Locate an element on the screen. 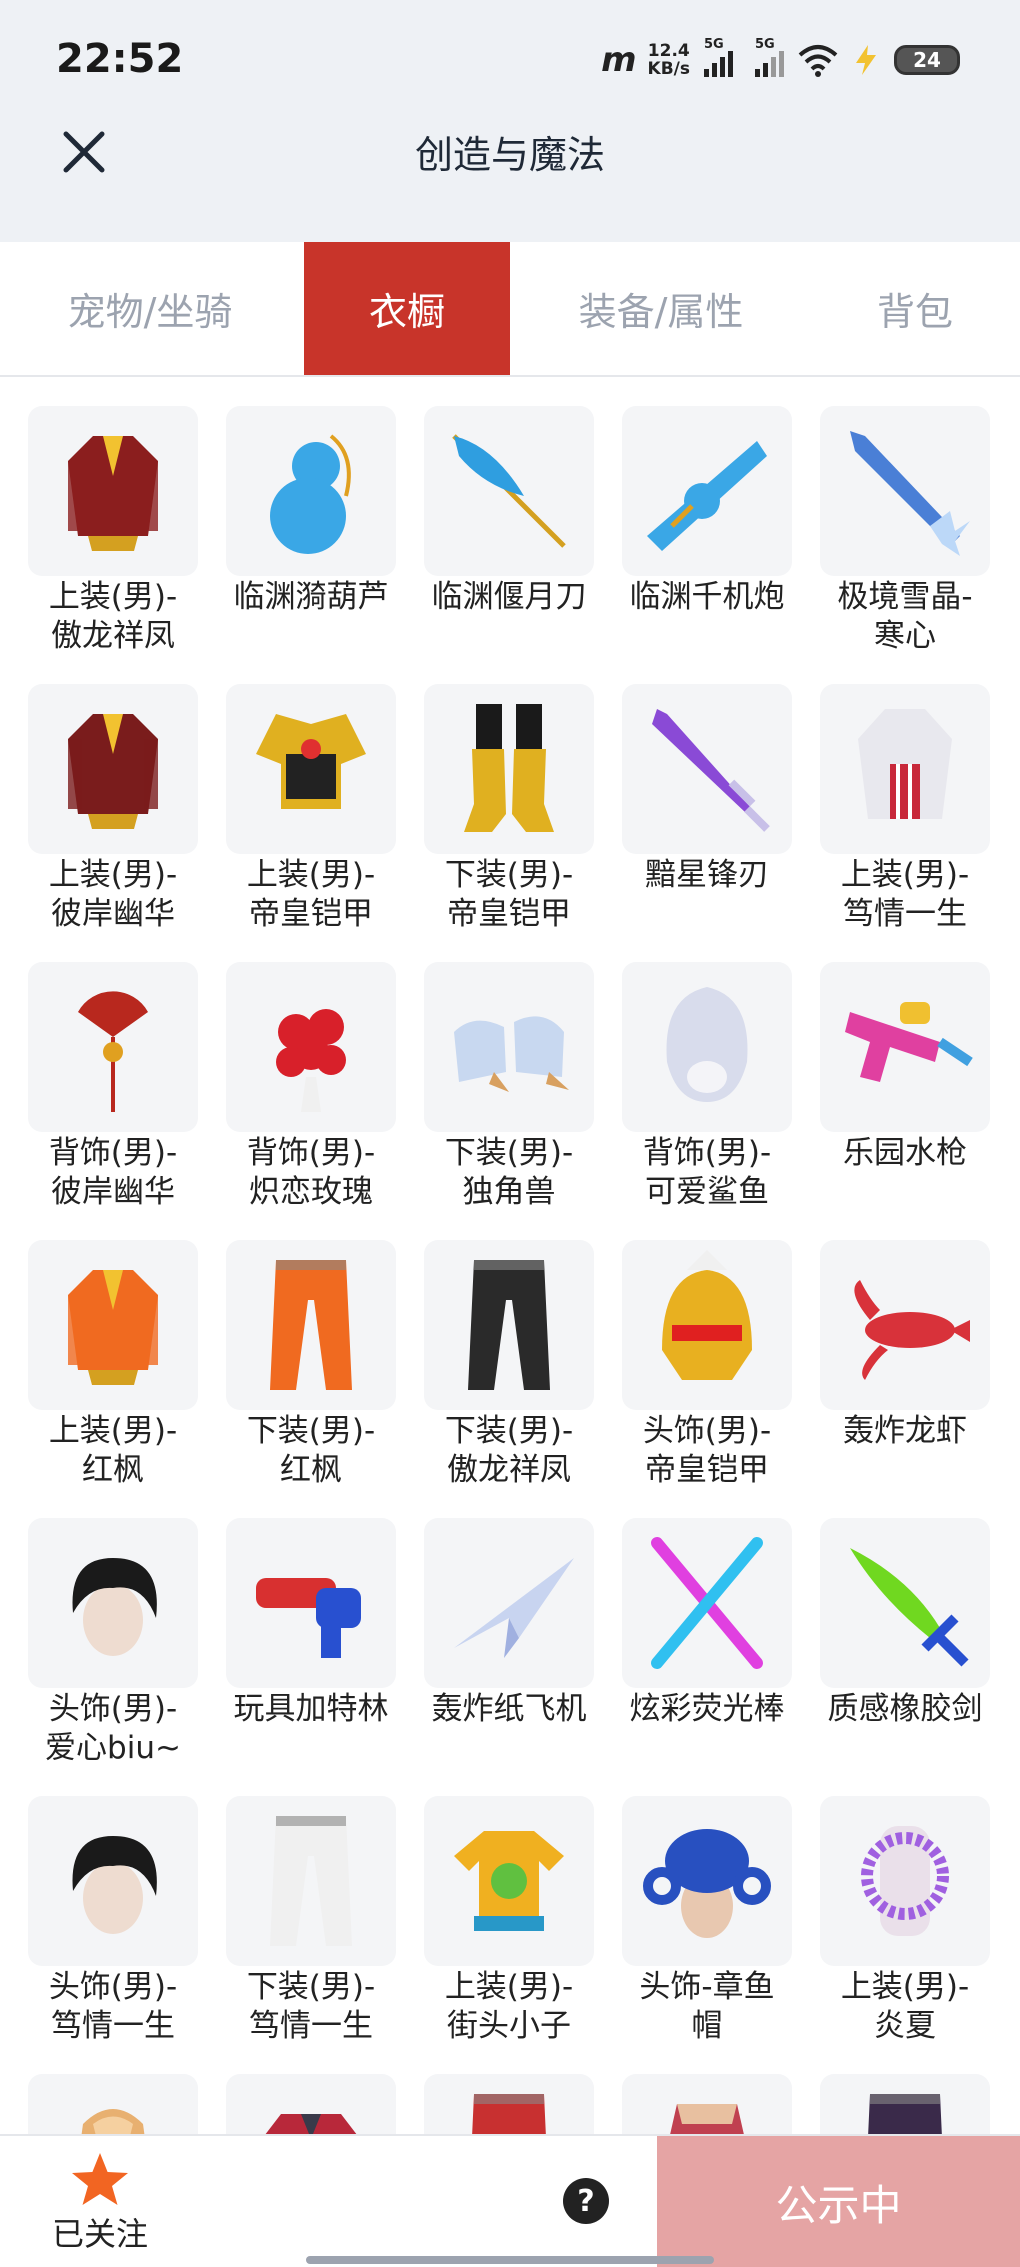  wardrobe-item: 上装(男)- 笃情一生 is located at coordinates (905, 823).